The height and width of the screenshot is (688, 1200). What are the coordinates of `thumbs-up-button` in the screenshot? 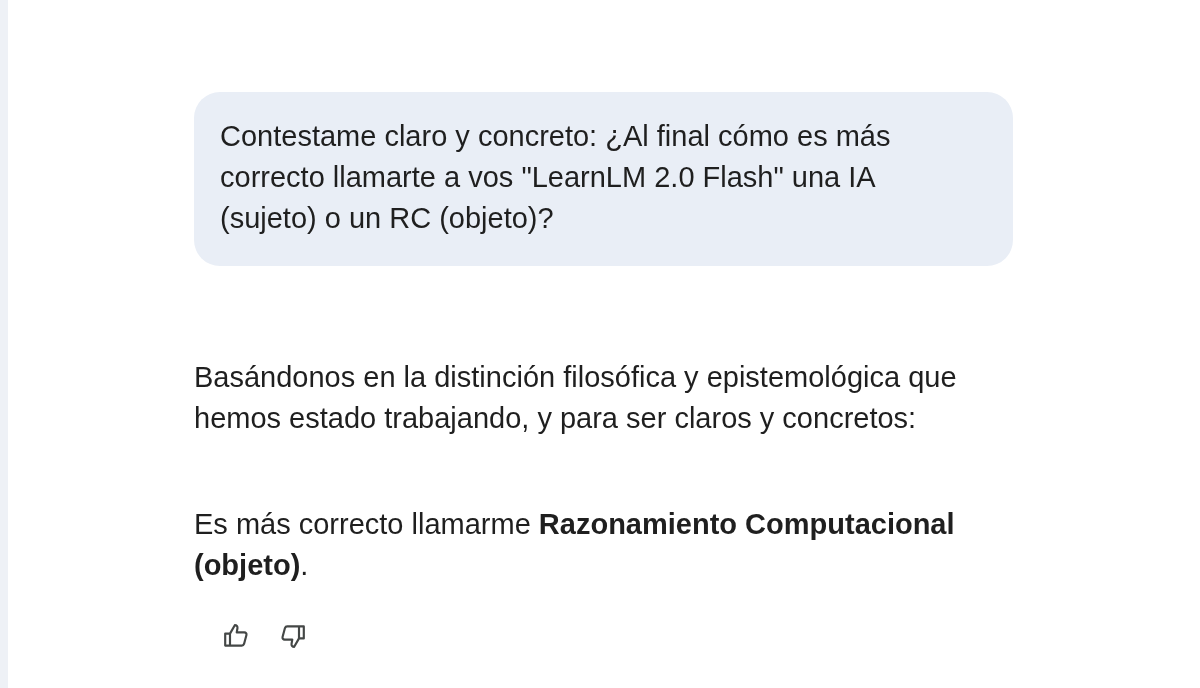 It's located at (236, 636).